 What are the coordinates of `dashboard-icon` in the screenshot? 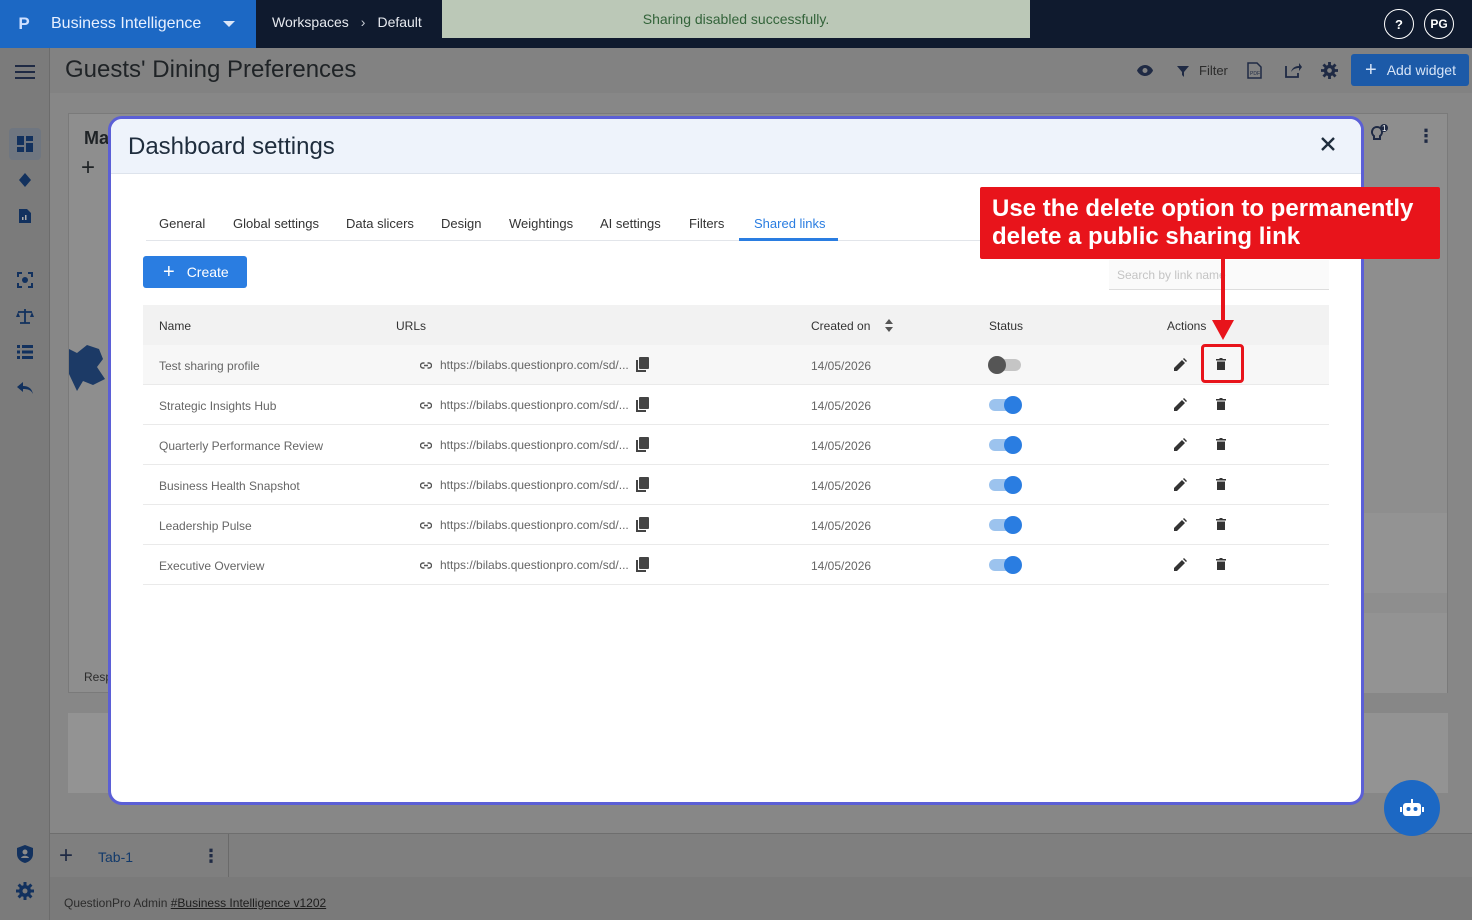 It's located at (25, 144).